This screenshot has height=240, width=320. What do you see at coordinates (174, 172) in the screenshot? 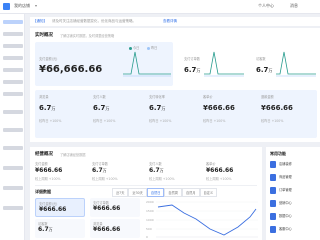
I see `overview-card: 支付人数 6.7万 较上周期 +100%` at bounding box center [174, 172].